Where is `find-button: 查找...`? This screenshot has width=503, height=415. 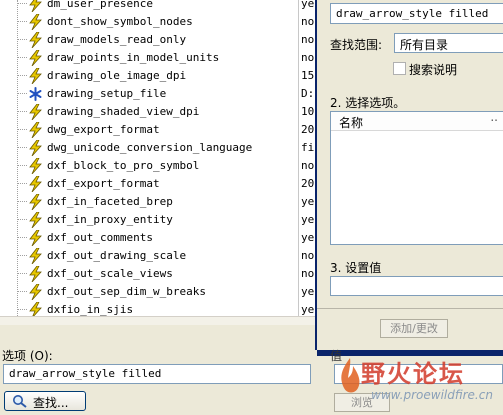 find-button: 查找... is located at coordinates (45, 401).